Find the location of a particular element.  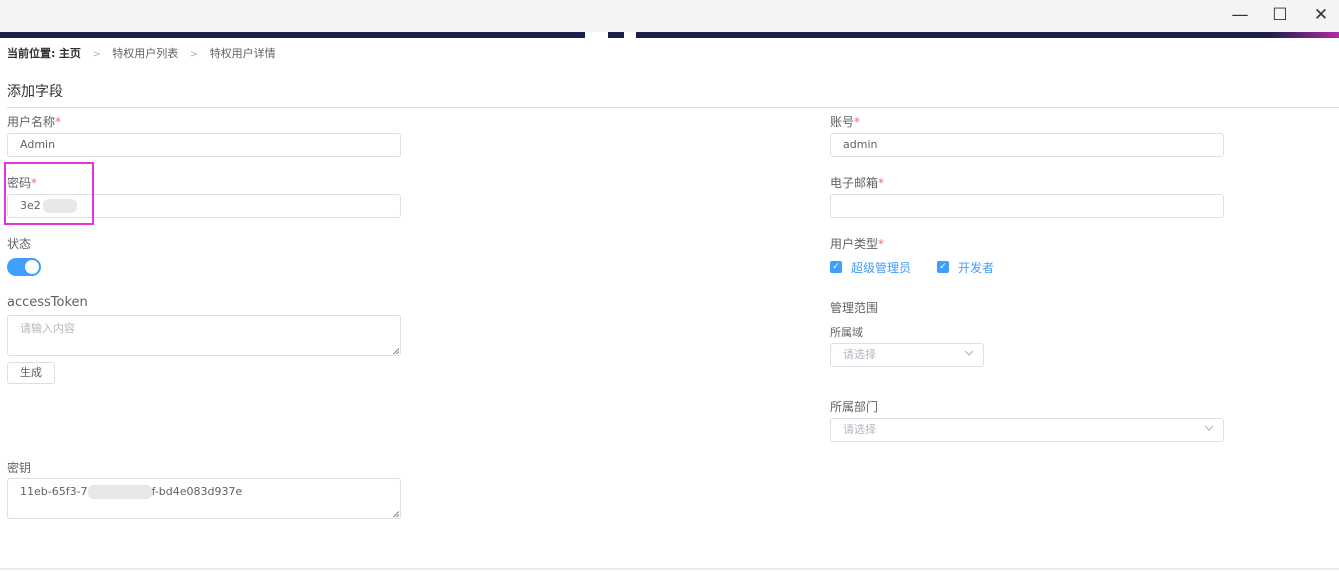

minimize-icon: — is located at coordinates (1240, 15).